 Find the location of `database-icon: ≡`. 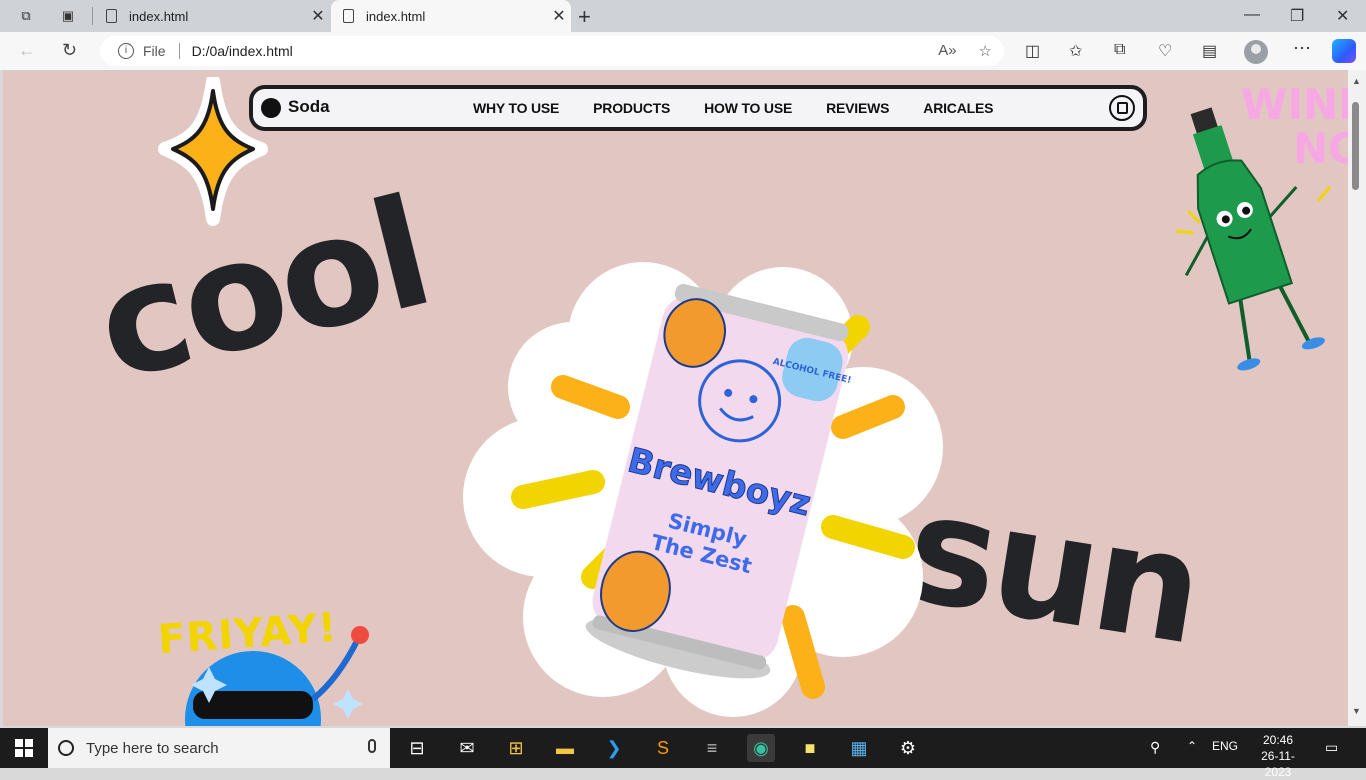

database-icon: ≡ is located at coordinates (712, 748).